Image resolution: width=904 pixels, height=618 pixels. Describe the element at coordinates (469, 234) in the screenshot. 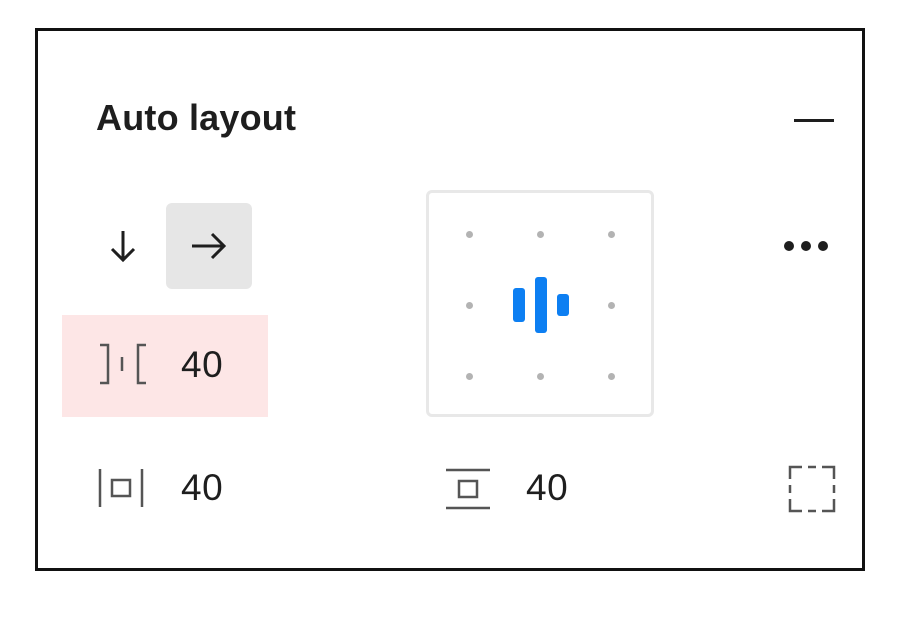

I see `align-top-left` at that location.